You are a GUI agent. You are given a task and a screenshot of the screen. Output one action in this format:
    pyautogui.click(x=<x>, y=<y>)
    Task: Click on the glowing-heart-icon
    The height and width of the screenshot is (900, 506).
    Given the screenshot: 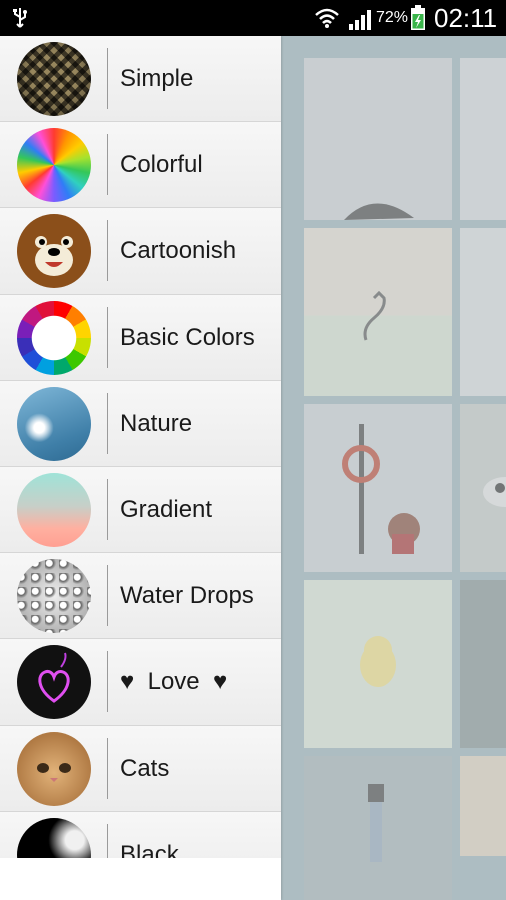 What is the action you would take?
    pyautogui.click(x=54, y=678)
    